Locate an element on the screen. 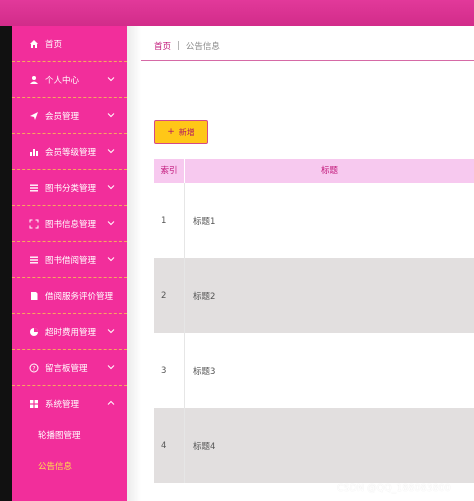 The width and height of the screenshot is (474, 501). breadcrumb-current: 公告信息 is located at coordinates (202, 47).